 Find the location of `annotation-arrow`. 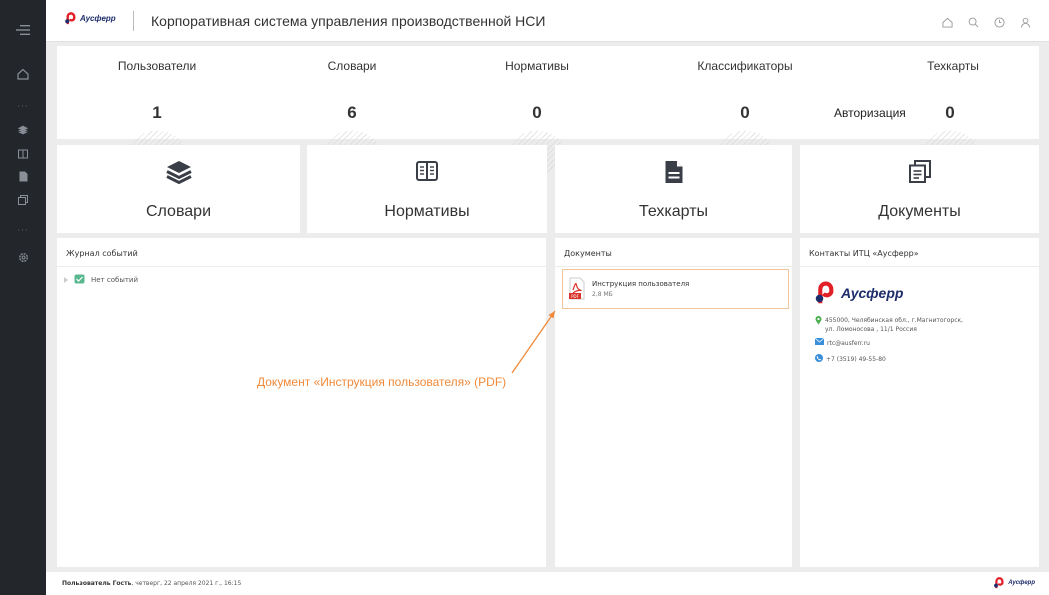

annotation-arrow is located at coordinates (533, 342).